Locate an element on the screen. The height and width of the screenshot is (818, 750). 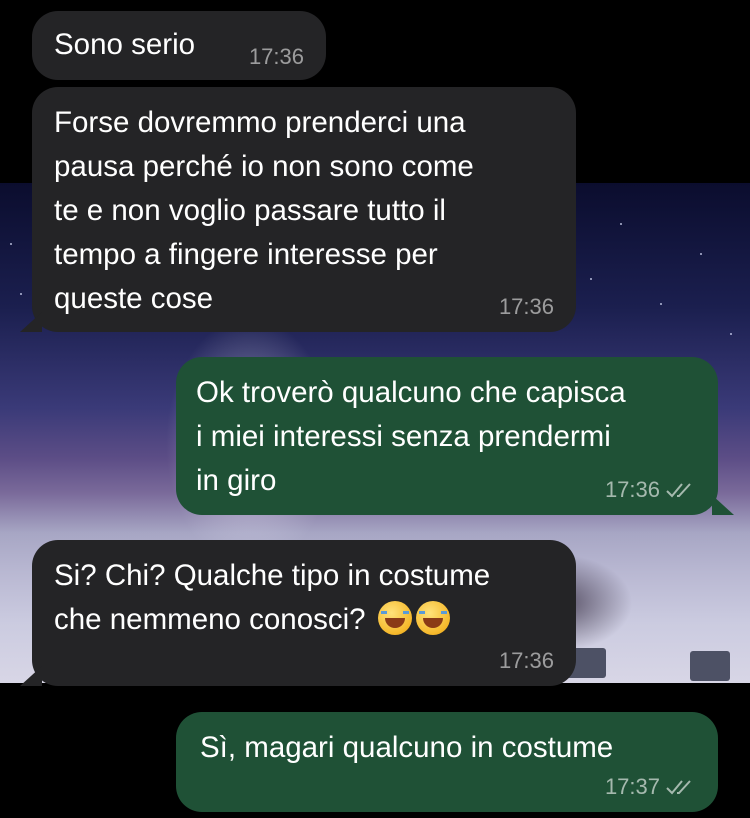
message-time: 17:37 is located at coordinates (650, 787).